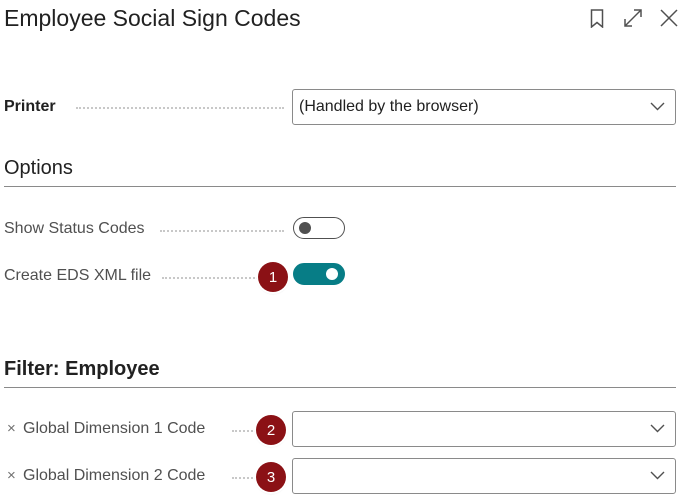 The image size is (688, 499). What do you see at coordinates (340, 387) in the screenshot?
I see `filter-divider` at bounding box center [340, 387].